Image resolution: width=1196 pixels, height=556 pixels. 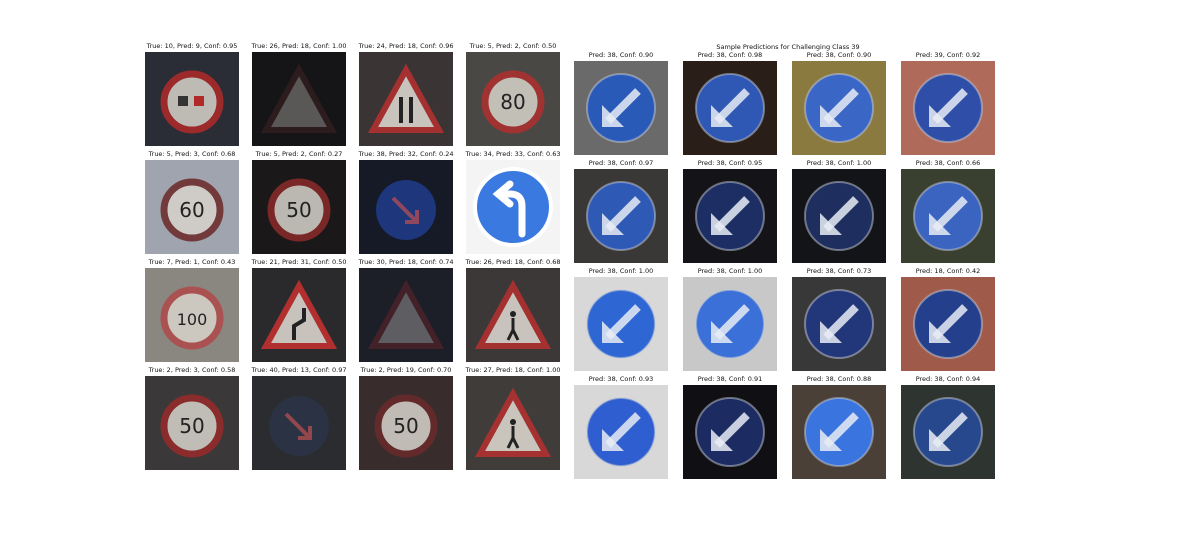 I want to click on thumbnail-caption: Pred: 38, Conf: 0.66, so click(x=948, y=163).